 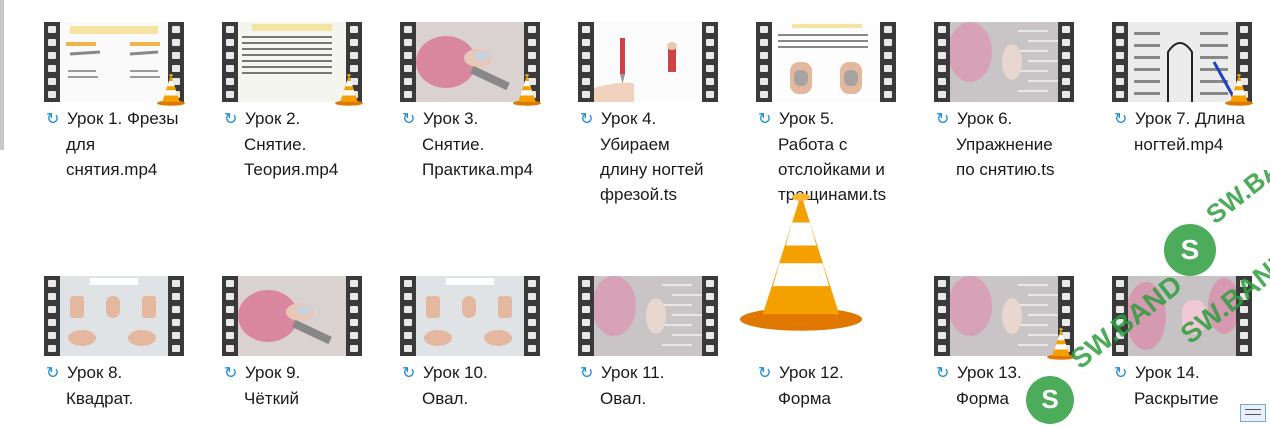 I want to click on file-name: ↻ Урок 2. Снятие. Теория.mp4, so click(x=299, y=144).